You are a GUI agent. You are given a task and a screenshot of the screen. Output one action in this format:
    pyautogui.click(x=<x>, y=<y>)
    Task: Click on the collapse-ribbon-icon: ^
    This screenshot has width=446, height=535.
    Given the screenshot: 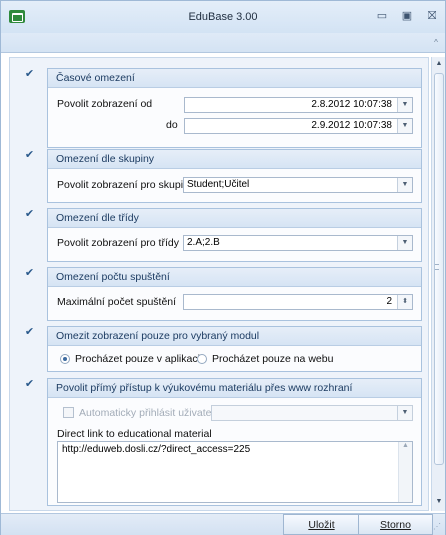 What is the action you would take?
    pyautogui.click(x=436, y=43)
    